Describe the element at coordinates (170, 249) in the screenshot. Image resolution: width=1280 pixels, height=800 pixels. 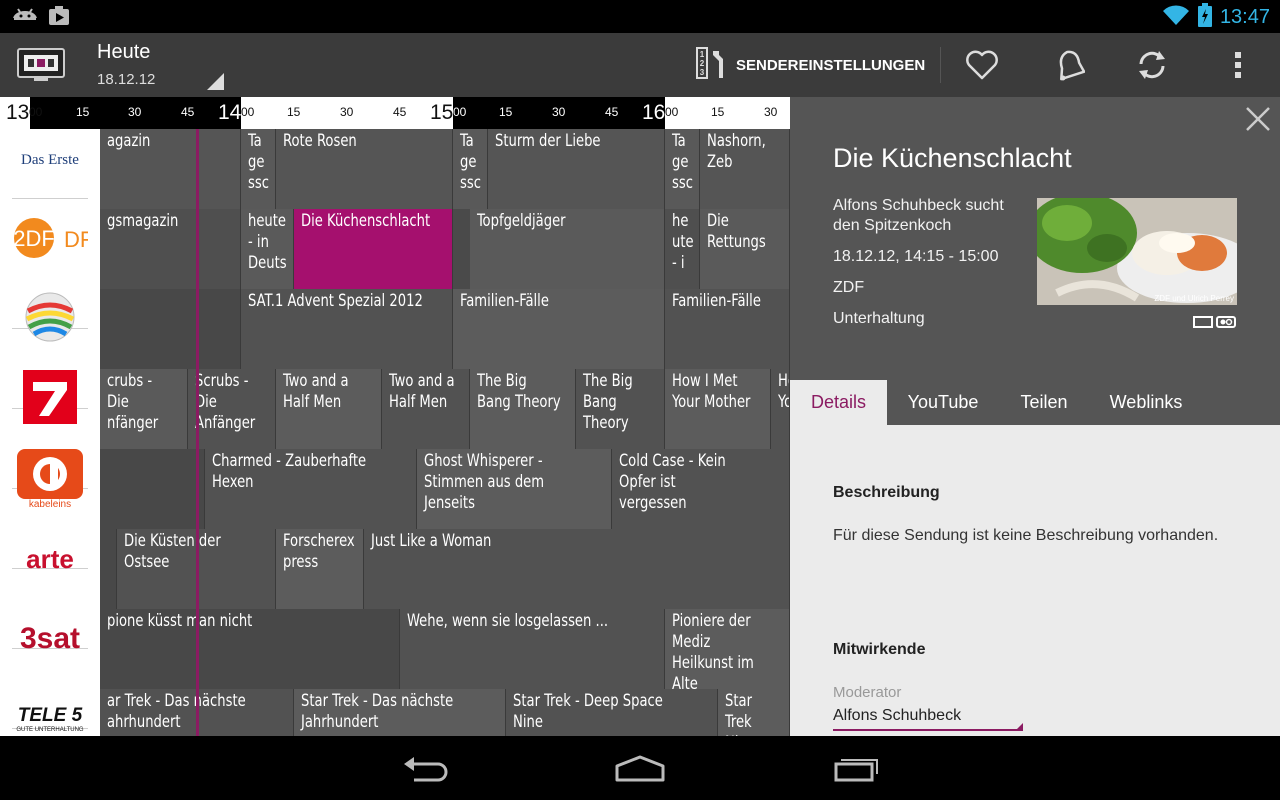
I see `program-cell: gsmagazin` at that location.